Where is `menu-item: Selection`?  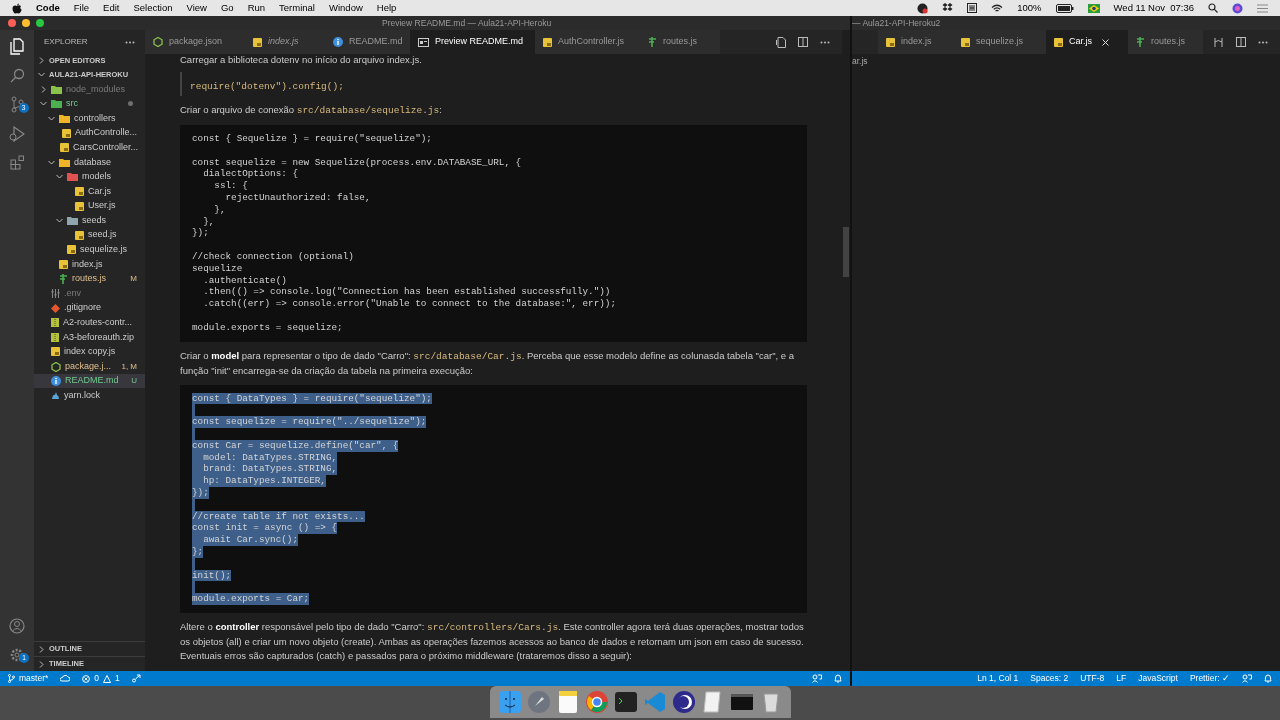
menu-item: Selection is located at coordinates (153, 8).